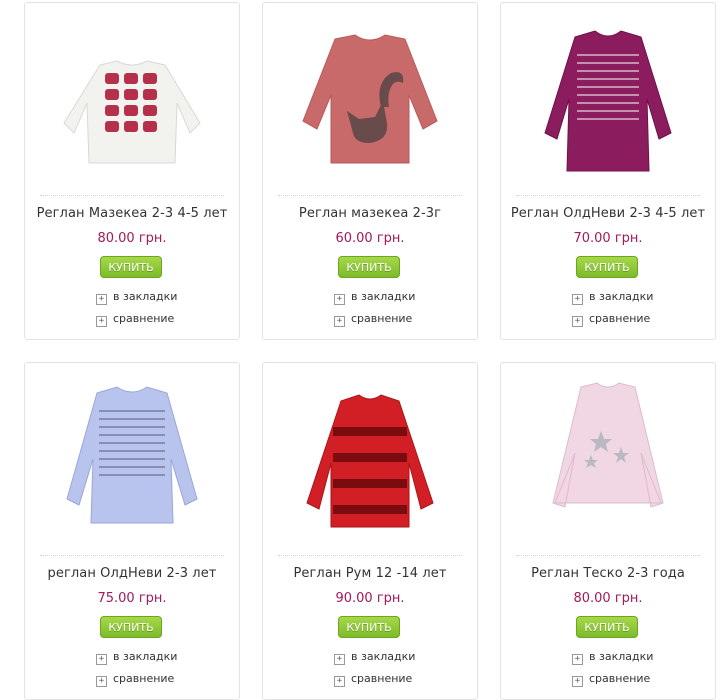 This screenshot has width=726, height=700. I want to click on product-name: Реглан Мазекеа 2-3 4-5 лет, so click(132, 213).